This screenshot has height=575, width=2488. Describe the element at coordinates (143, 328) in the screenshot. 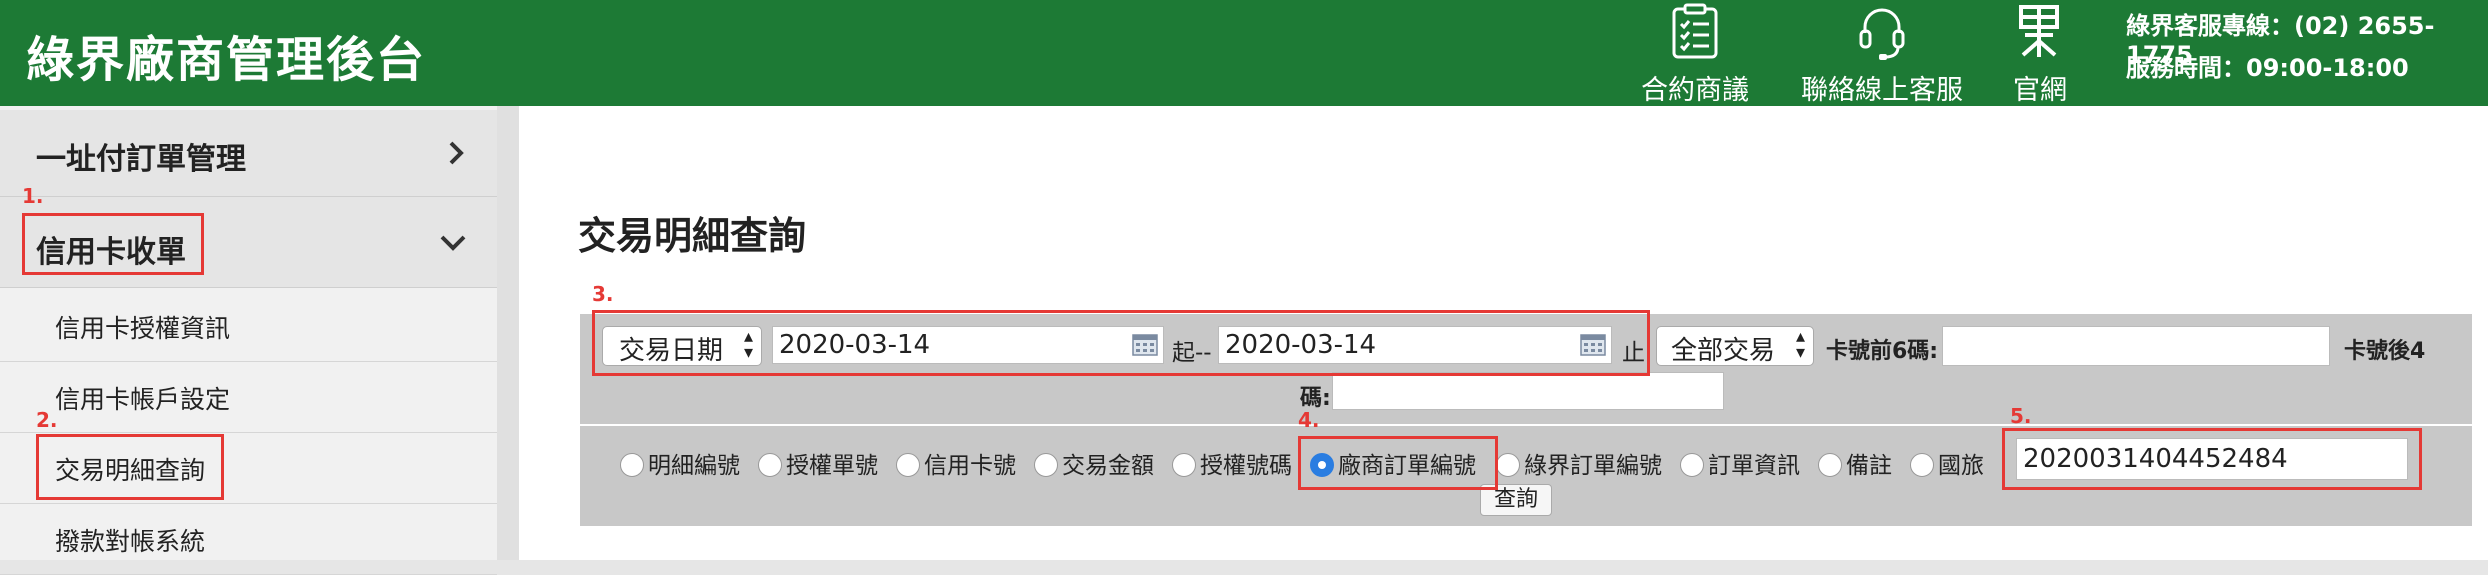

I see `sidebar-item-label: 信用卡授權資訊` at that location.